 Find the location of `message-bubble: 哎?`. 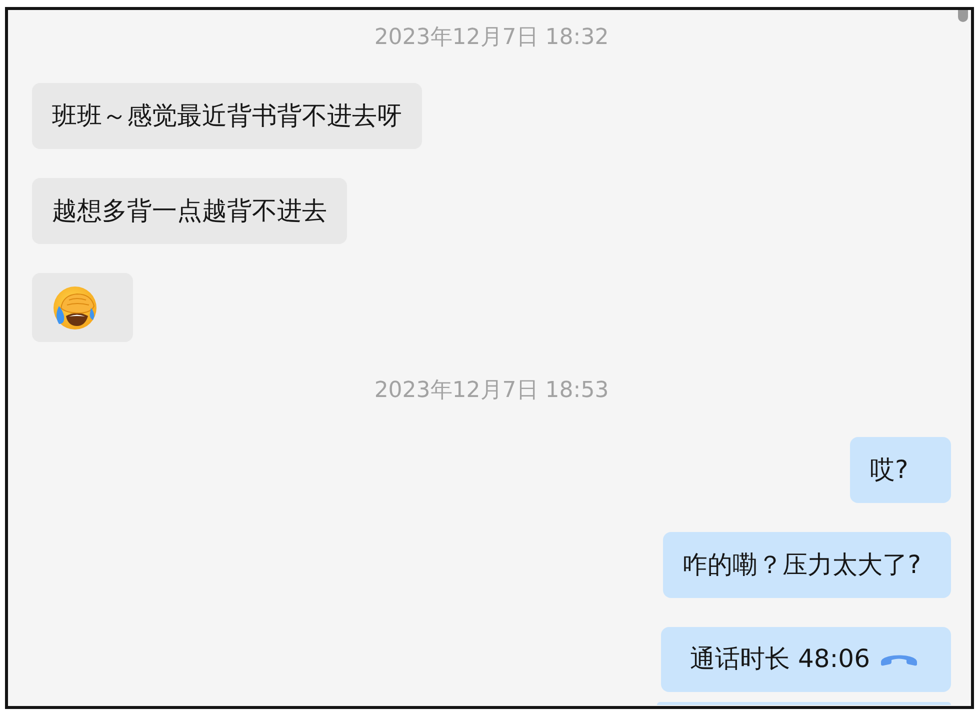

message-bubble: 哎? is located at coordinates (900, 470).